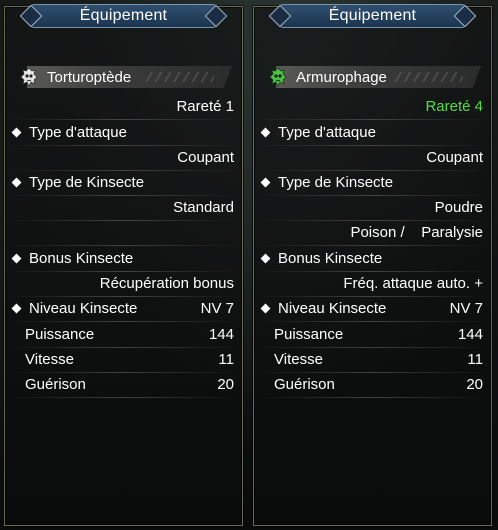 This screenshot has width=498, height=530. Describe the element at coordinates (203, 207) in the screenshot. I see `kinsect-type-value: Standard` at that location.